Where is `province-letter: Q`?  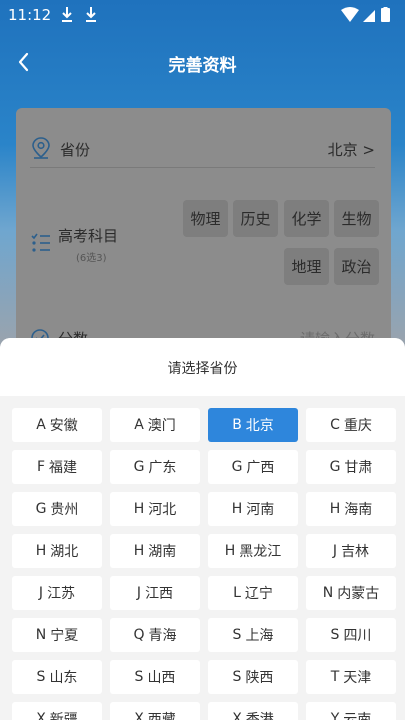
province-letter: Q is located at coordinates (139, 635).